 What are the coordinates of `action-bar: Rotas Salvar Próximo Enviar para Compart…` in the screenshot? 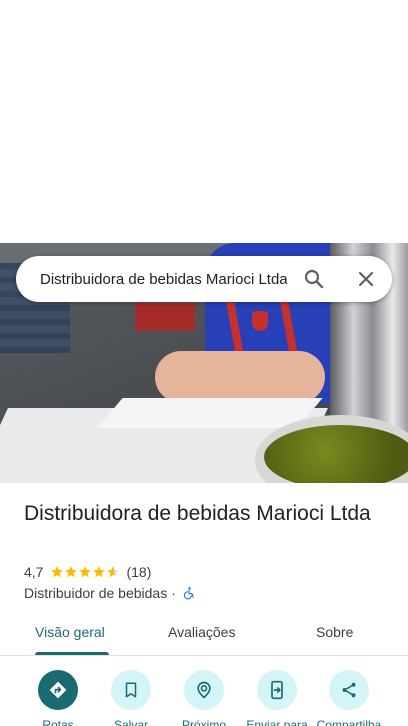 It's located at (204, 697).